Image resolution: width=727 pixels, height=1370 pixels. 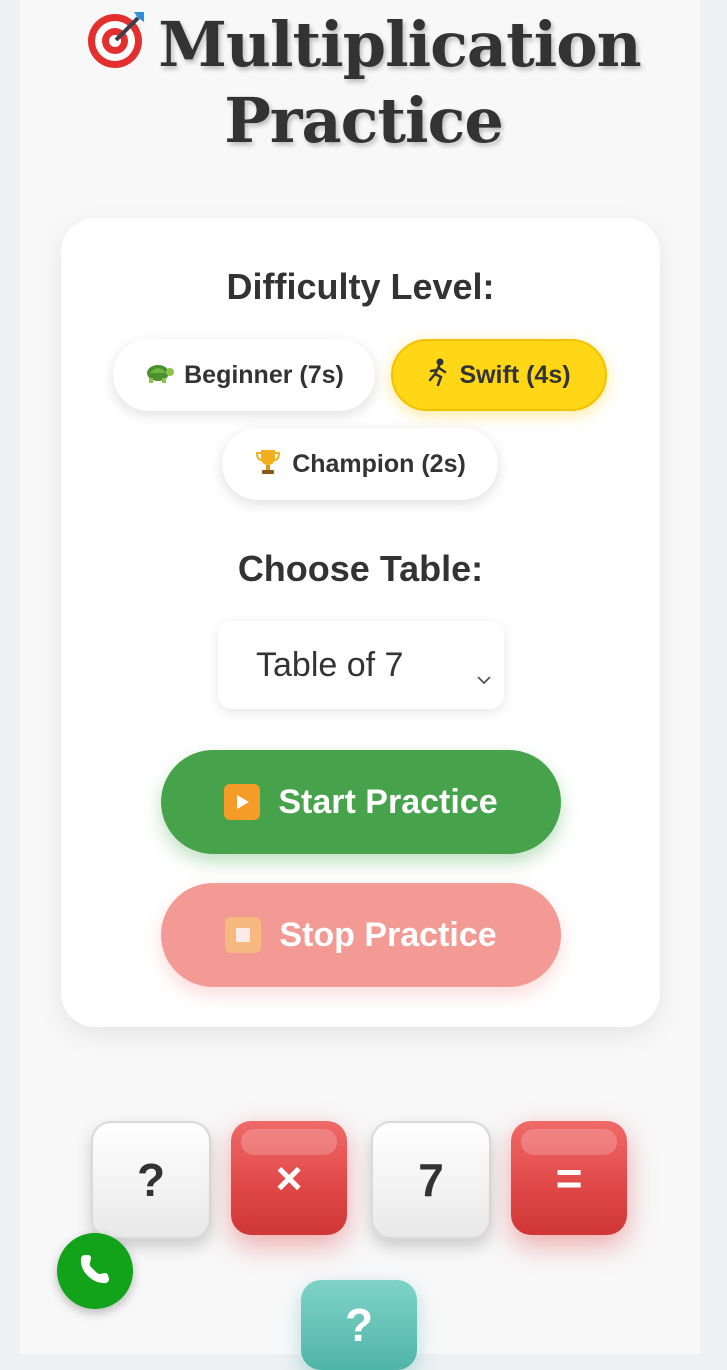 I want to click on equals-value: =, so click(x=569, y=1178).